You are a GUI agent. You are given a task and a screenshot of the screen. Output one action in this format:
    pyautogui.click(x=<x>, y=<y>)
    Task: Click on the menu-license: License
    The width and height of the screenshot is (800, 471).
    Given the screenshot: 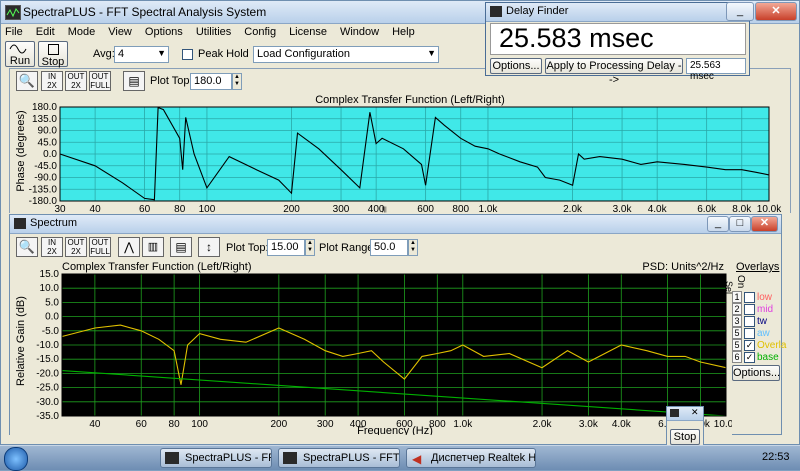 What is the action you would take?
    pyautogui.click(x=308, y=32)
    